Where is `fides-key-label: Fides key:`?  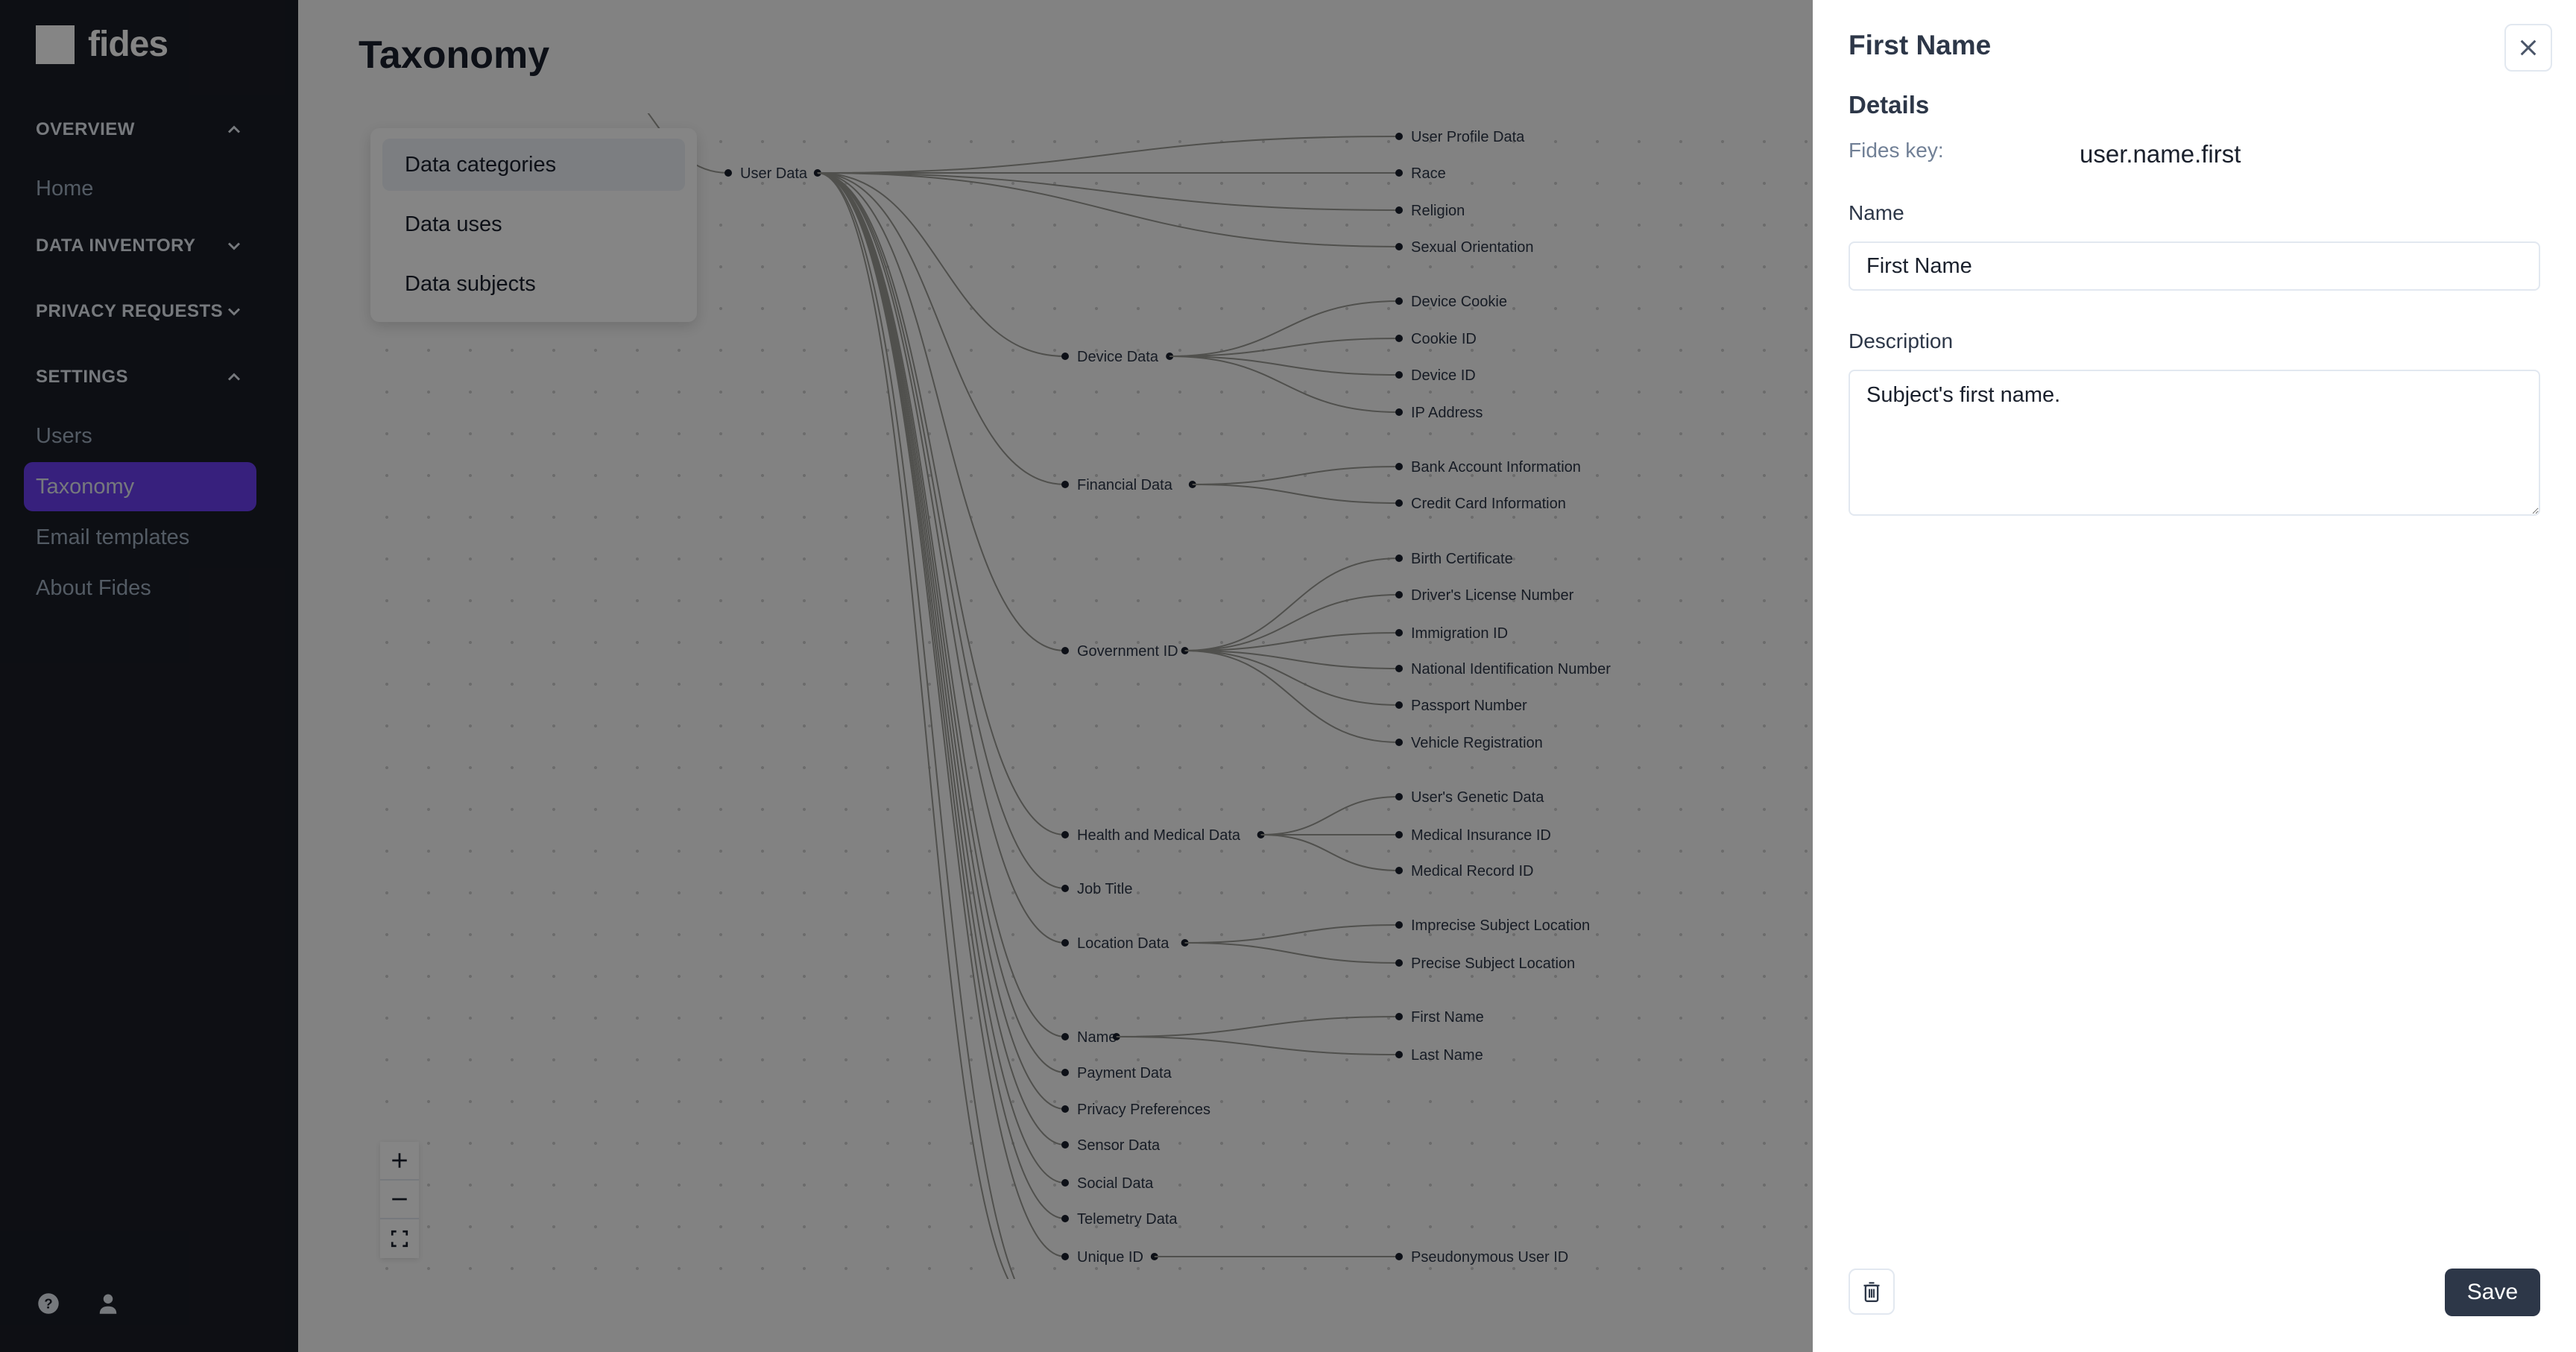 fides-key-label: Fides key: is located at coordinates (1897, 150).